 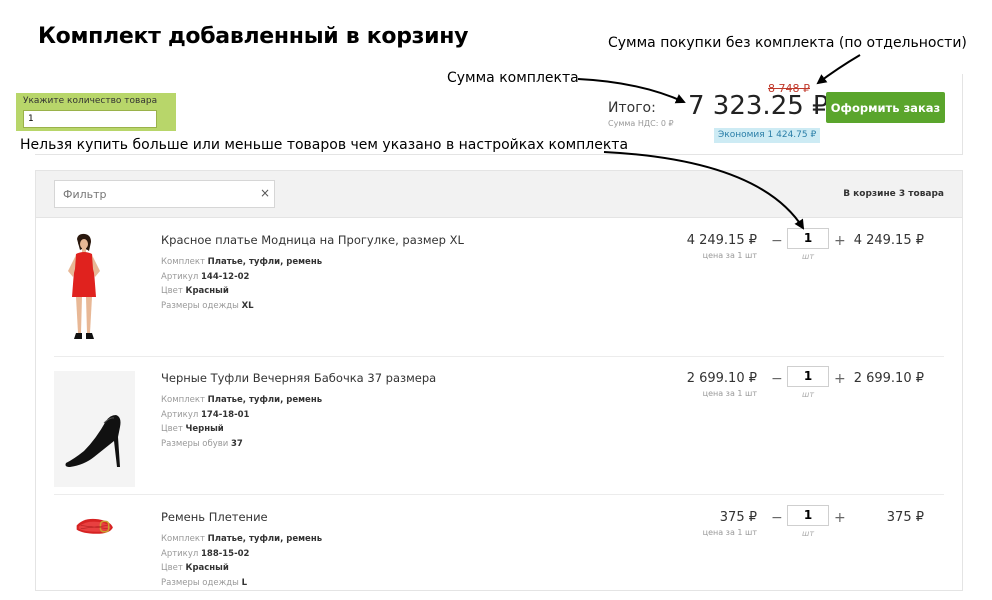 What do you see at coordinates (90, 101) in the screenshot?
I see `qty-setting-label: Укажите количество товара` at bounding box center [90, 101].